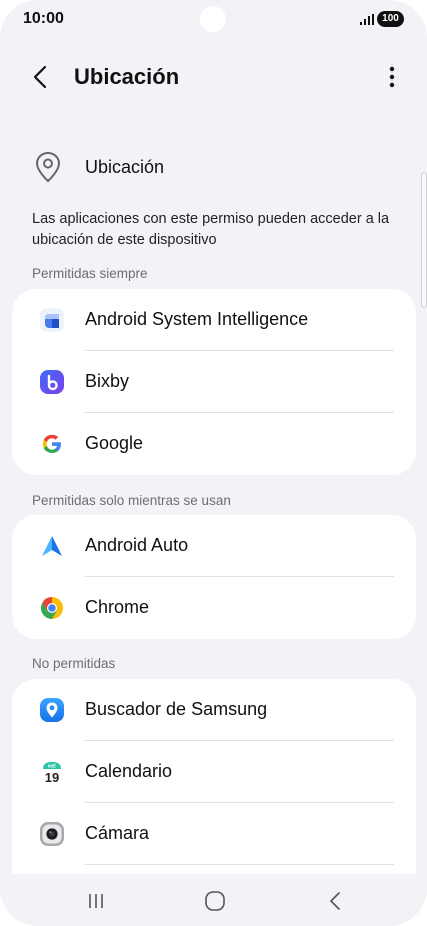 This screenshot has height=926, width=427. I want to click on app-name: Cámara, so click(117, 833).